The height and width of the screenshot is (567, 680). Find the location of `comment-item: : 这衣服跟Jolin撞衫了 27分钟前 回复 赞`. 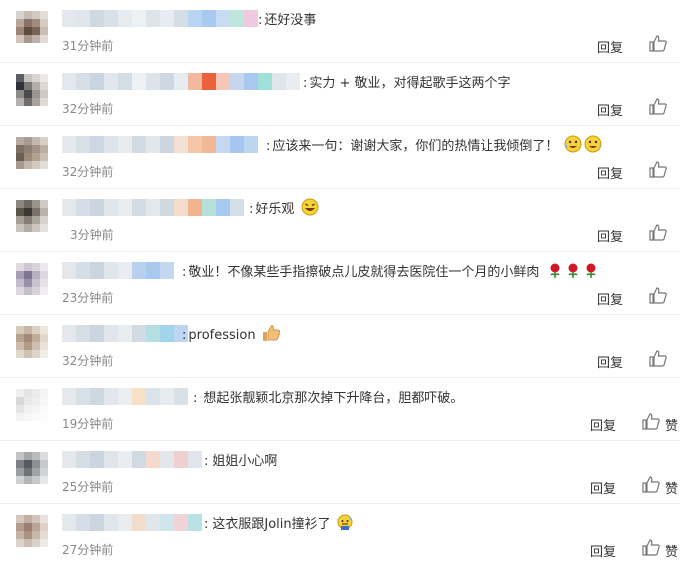

comment-item: : 这衣服跟Jolin撞衫了 27分钟前 回复 赞 is located at coordinates (340, 535).